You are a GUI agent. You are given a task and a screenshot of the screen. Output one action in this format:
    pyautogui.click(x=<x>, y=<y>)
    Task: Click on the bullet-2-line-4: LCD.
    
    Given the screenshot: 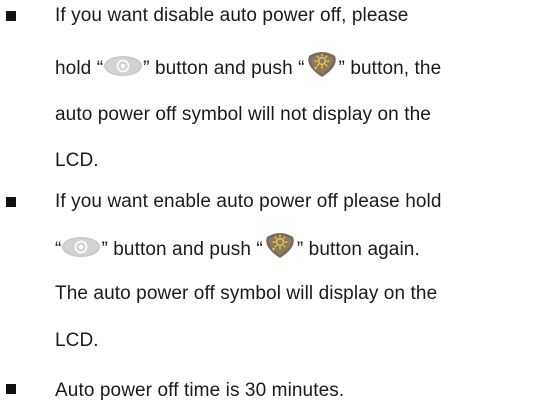 What is the action you would take?
    pyautogui.click(x=77, y=341)
    